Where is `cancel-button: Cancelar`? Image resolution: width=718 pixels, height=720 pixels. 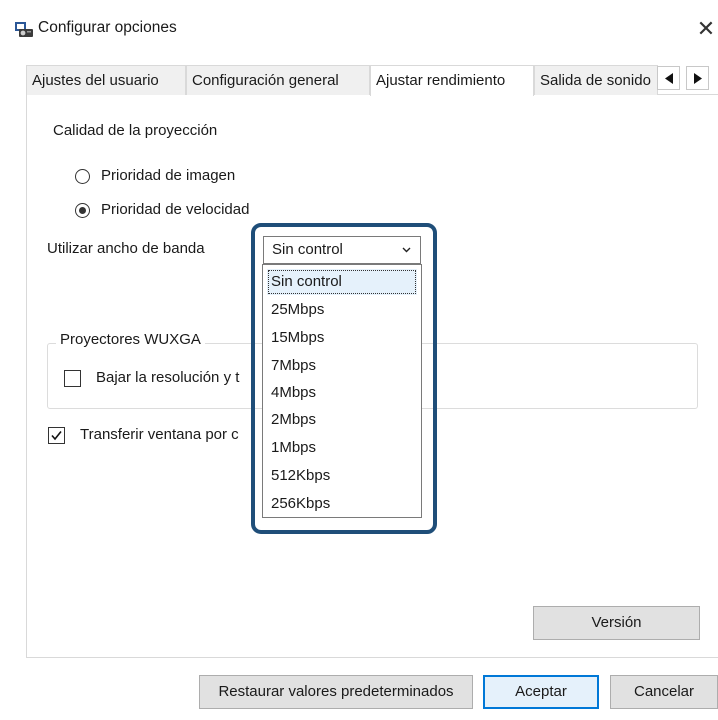 cancel-button: Cancelar is located at coordinates (664, 692).